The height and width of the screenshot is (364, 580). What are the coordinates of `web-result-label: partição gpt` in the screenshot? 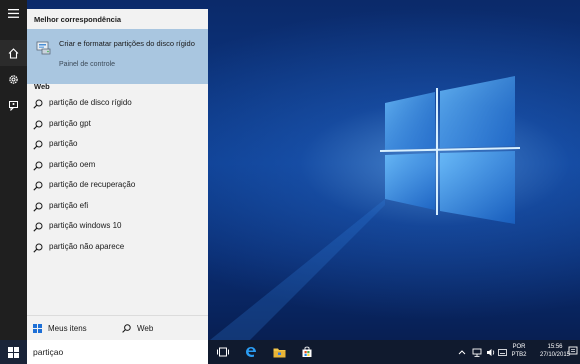 It's located at (70, 123).